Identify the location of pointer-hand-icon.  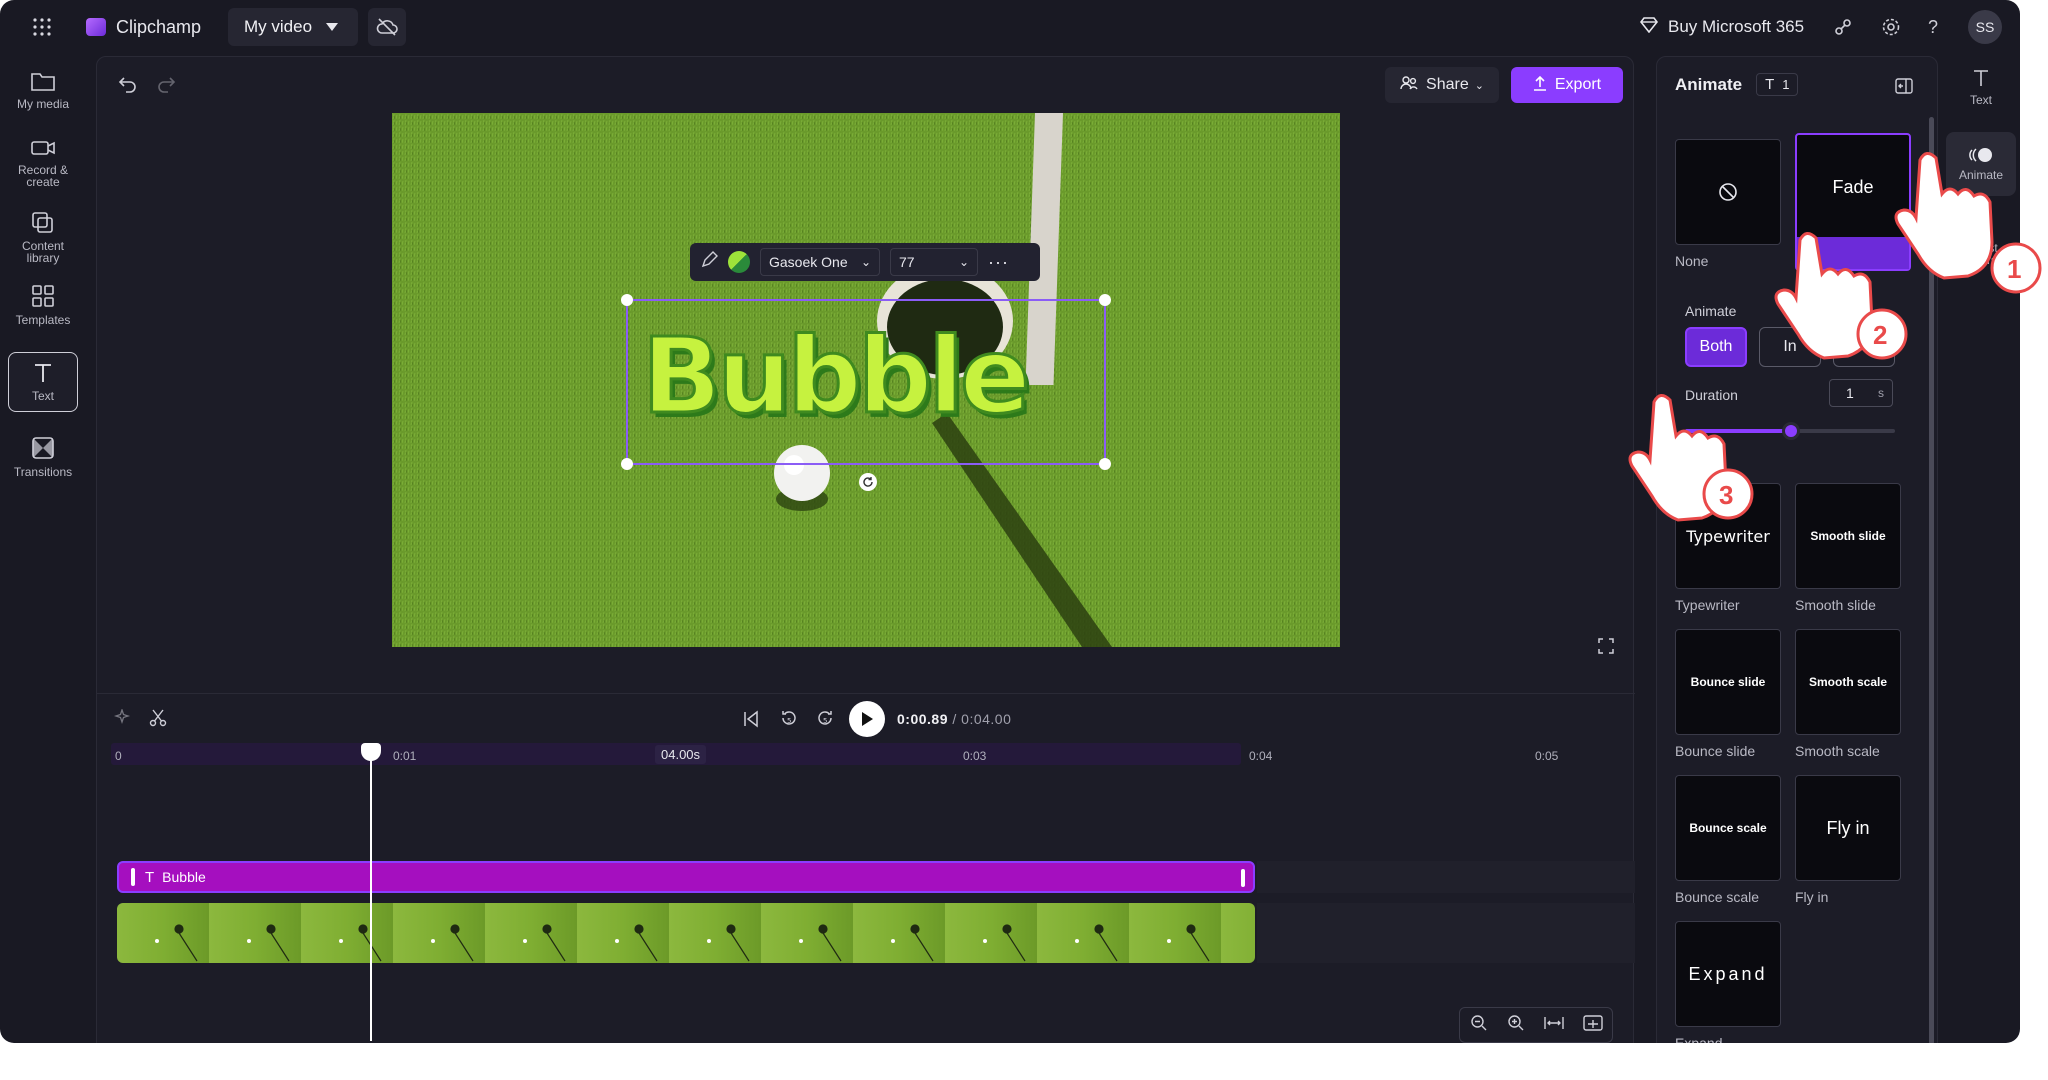
(1944, 216).